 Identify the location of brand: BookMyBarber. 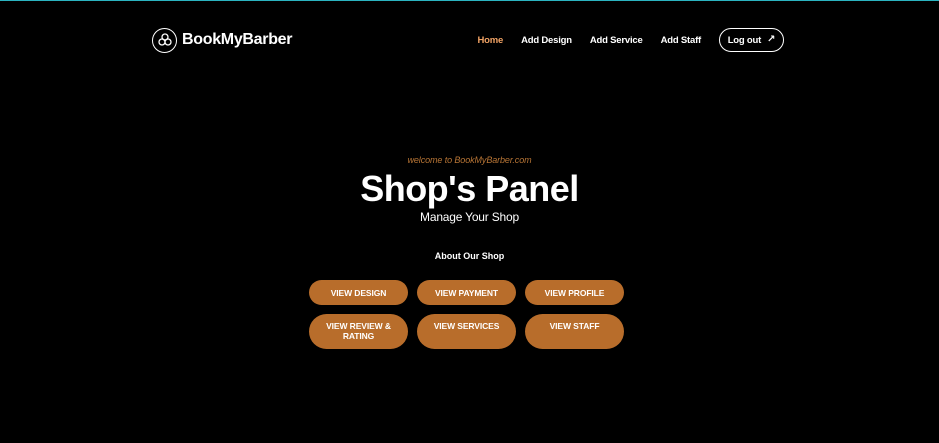
(222, 40).